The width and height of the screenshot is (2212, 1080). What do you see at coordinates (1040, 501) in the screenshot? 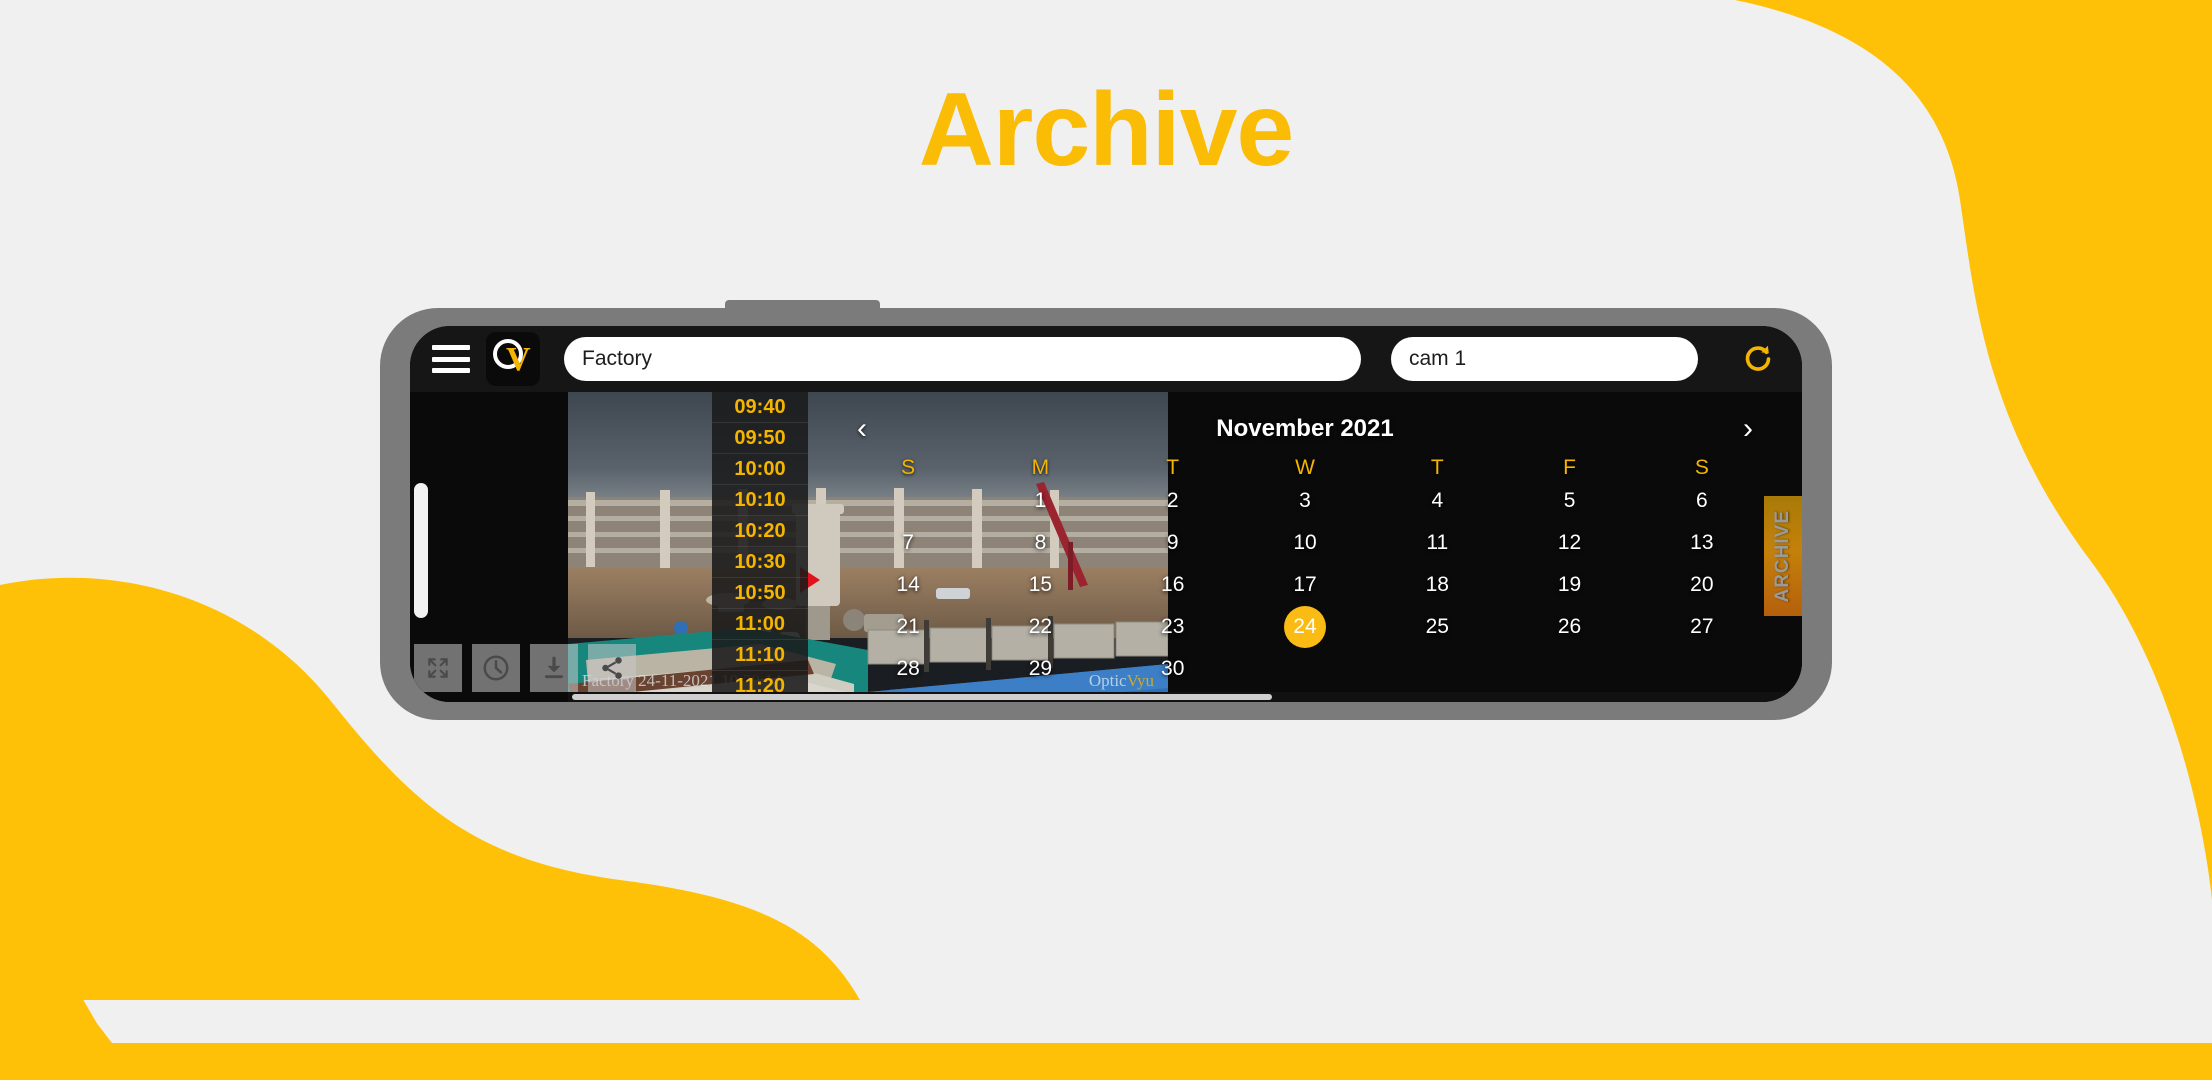
I see `calendar-day: 1` at bounding box center [1040, 501].